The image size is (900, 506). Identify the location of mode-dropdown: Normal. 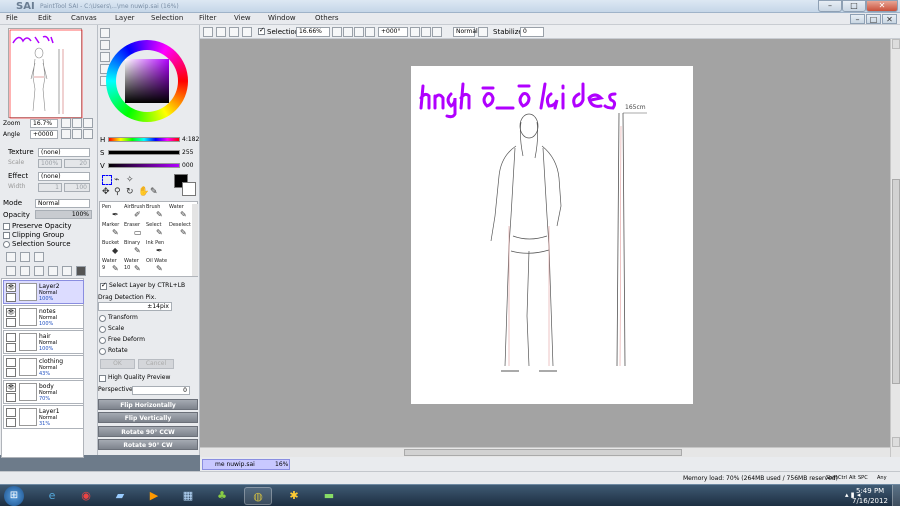
(465, 32).